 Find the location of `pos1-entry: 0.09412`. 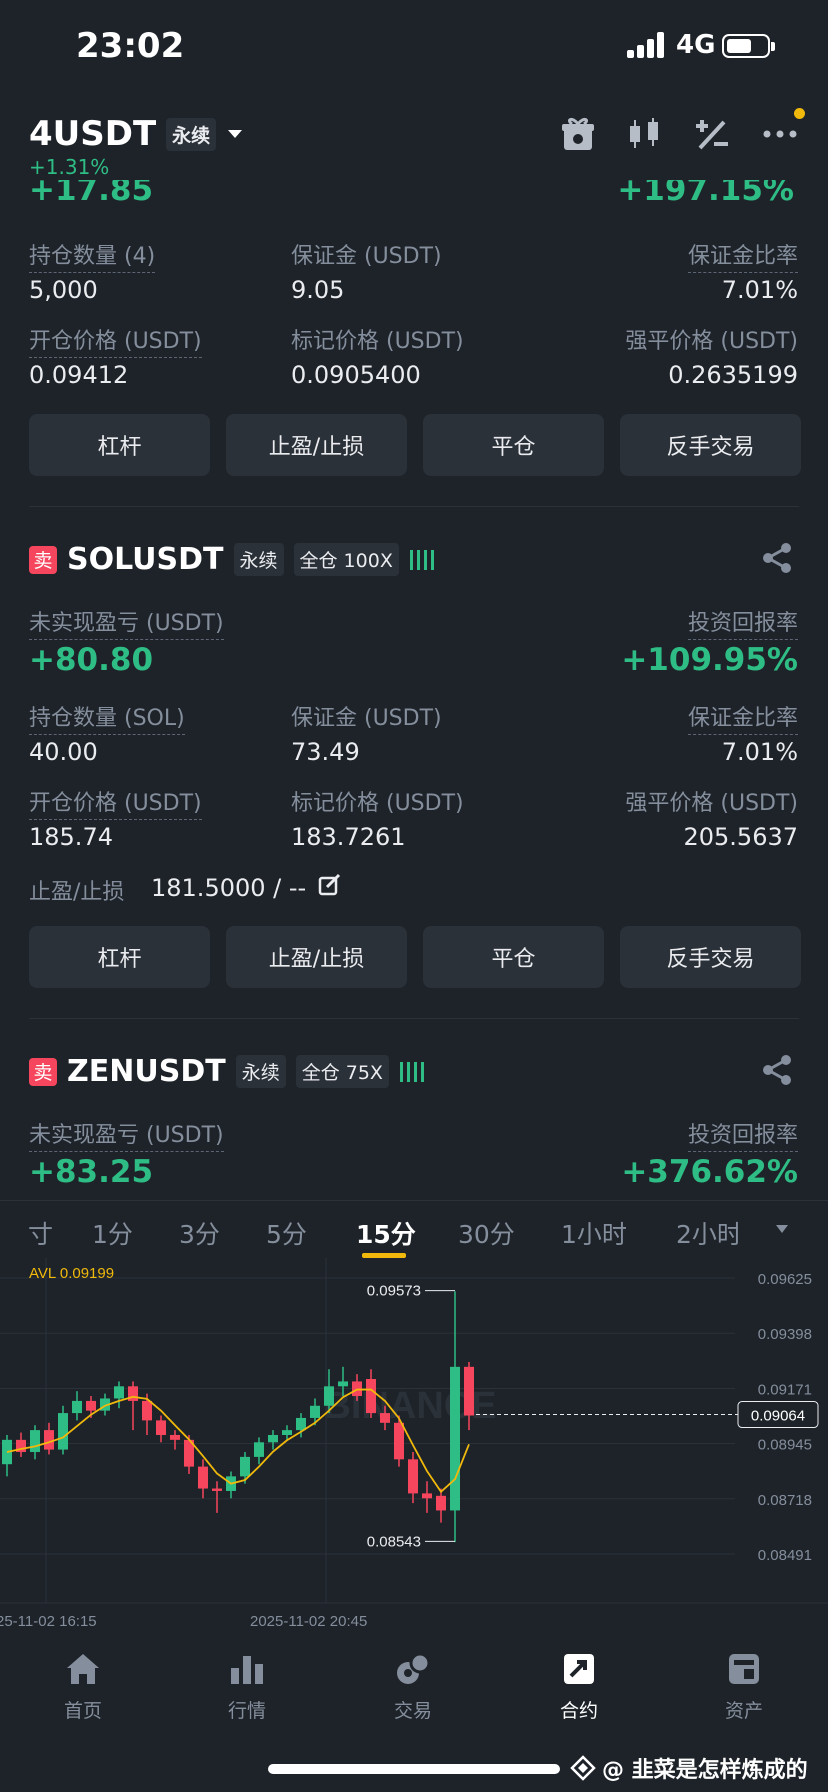

pos1-entry: 0.09412 is located at coordinates (79, 375).